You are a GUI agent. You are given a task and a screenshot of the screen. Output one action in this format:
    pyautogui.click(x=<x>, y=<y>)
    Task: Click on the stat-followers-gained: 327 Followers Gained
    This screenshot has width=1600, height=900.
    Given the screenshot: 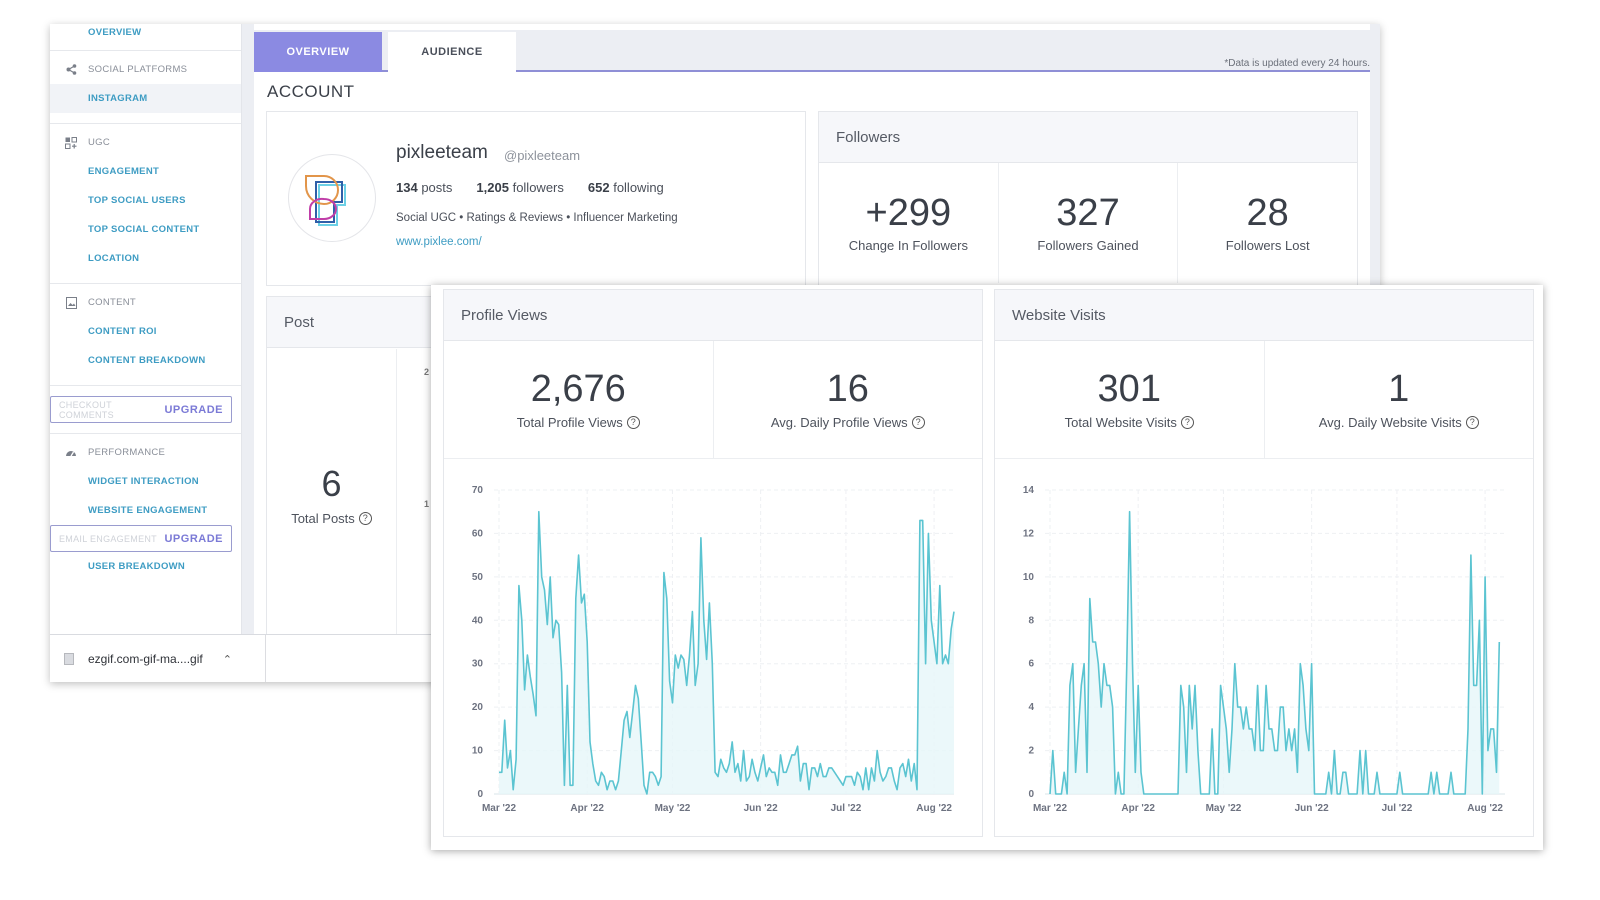 What is the action you would take?
    pyautogui.click(x=1089, y=223)
    